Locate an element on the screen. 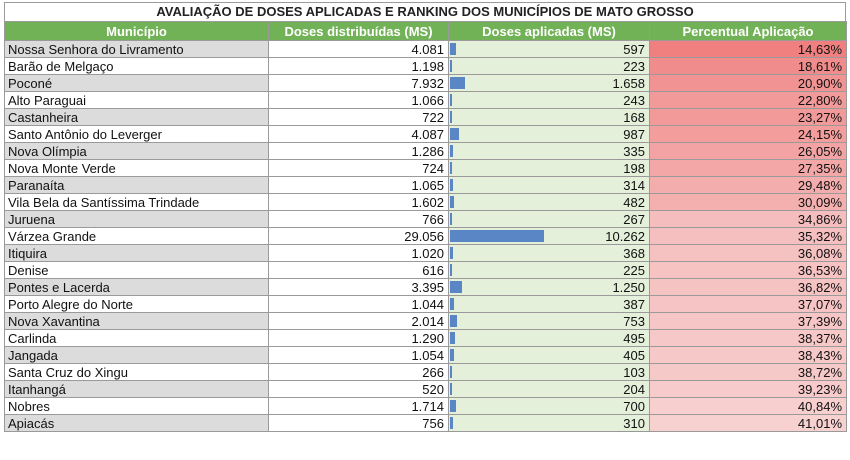 The width and height of the screenshot is (850, 460). cell-percentual-aplicacao: 36,82% is located at coordinates (748, 287).